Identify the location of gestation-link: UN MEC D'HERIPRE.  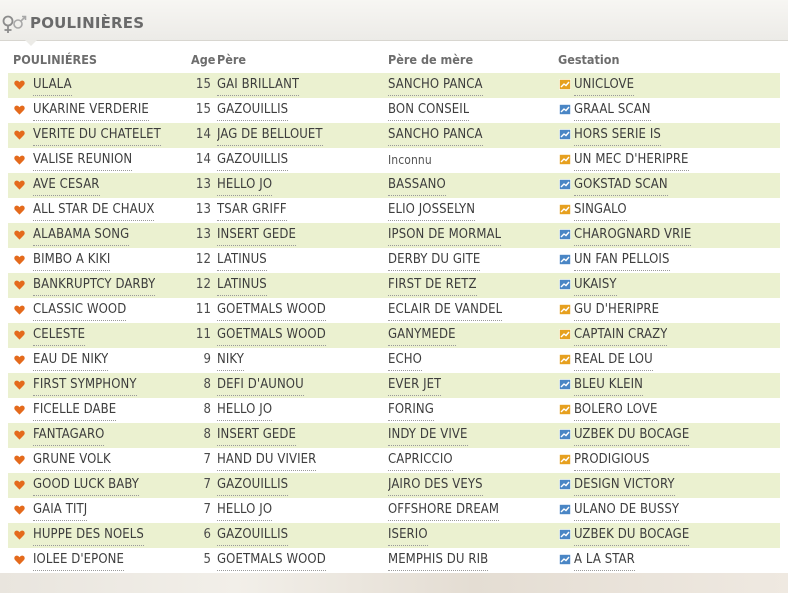
(631, 161).